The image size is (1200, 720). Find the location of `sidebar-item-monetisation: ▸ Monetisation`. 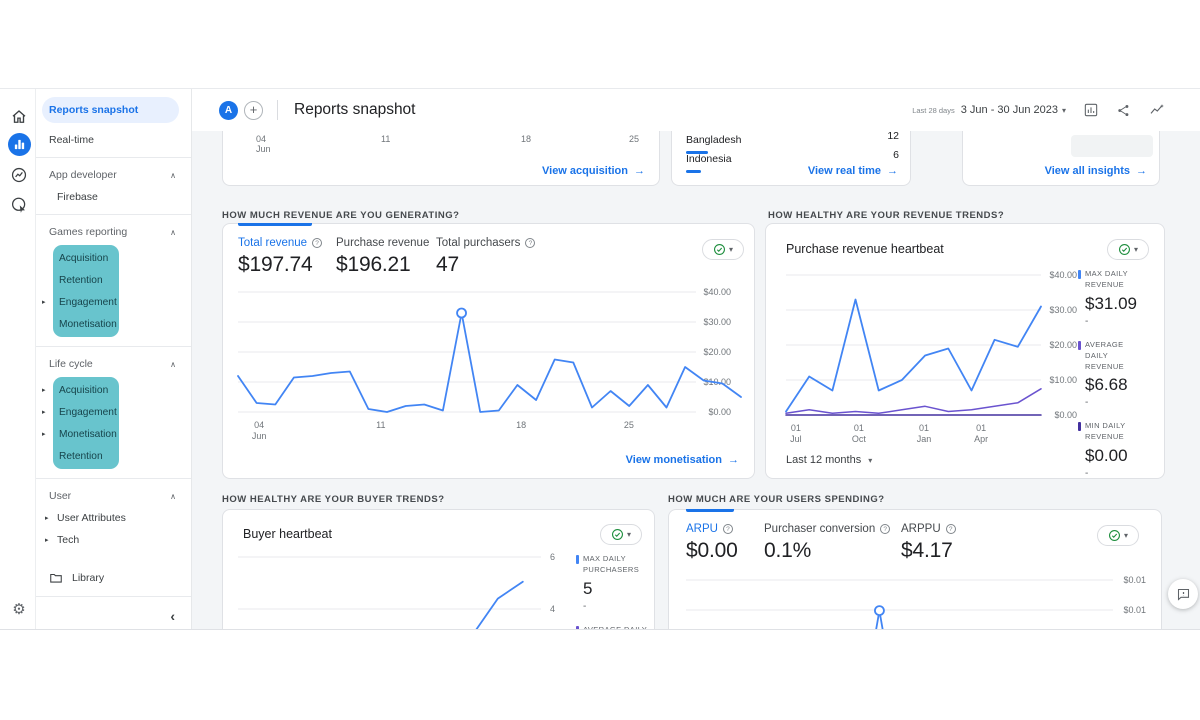

sidebar-item-monetisation: ▸ Monetisation is located at coordinates (80, 434).